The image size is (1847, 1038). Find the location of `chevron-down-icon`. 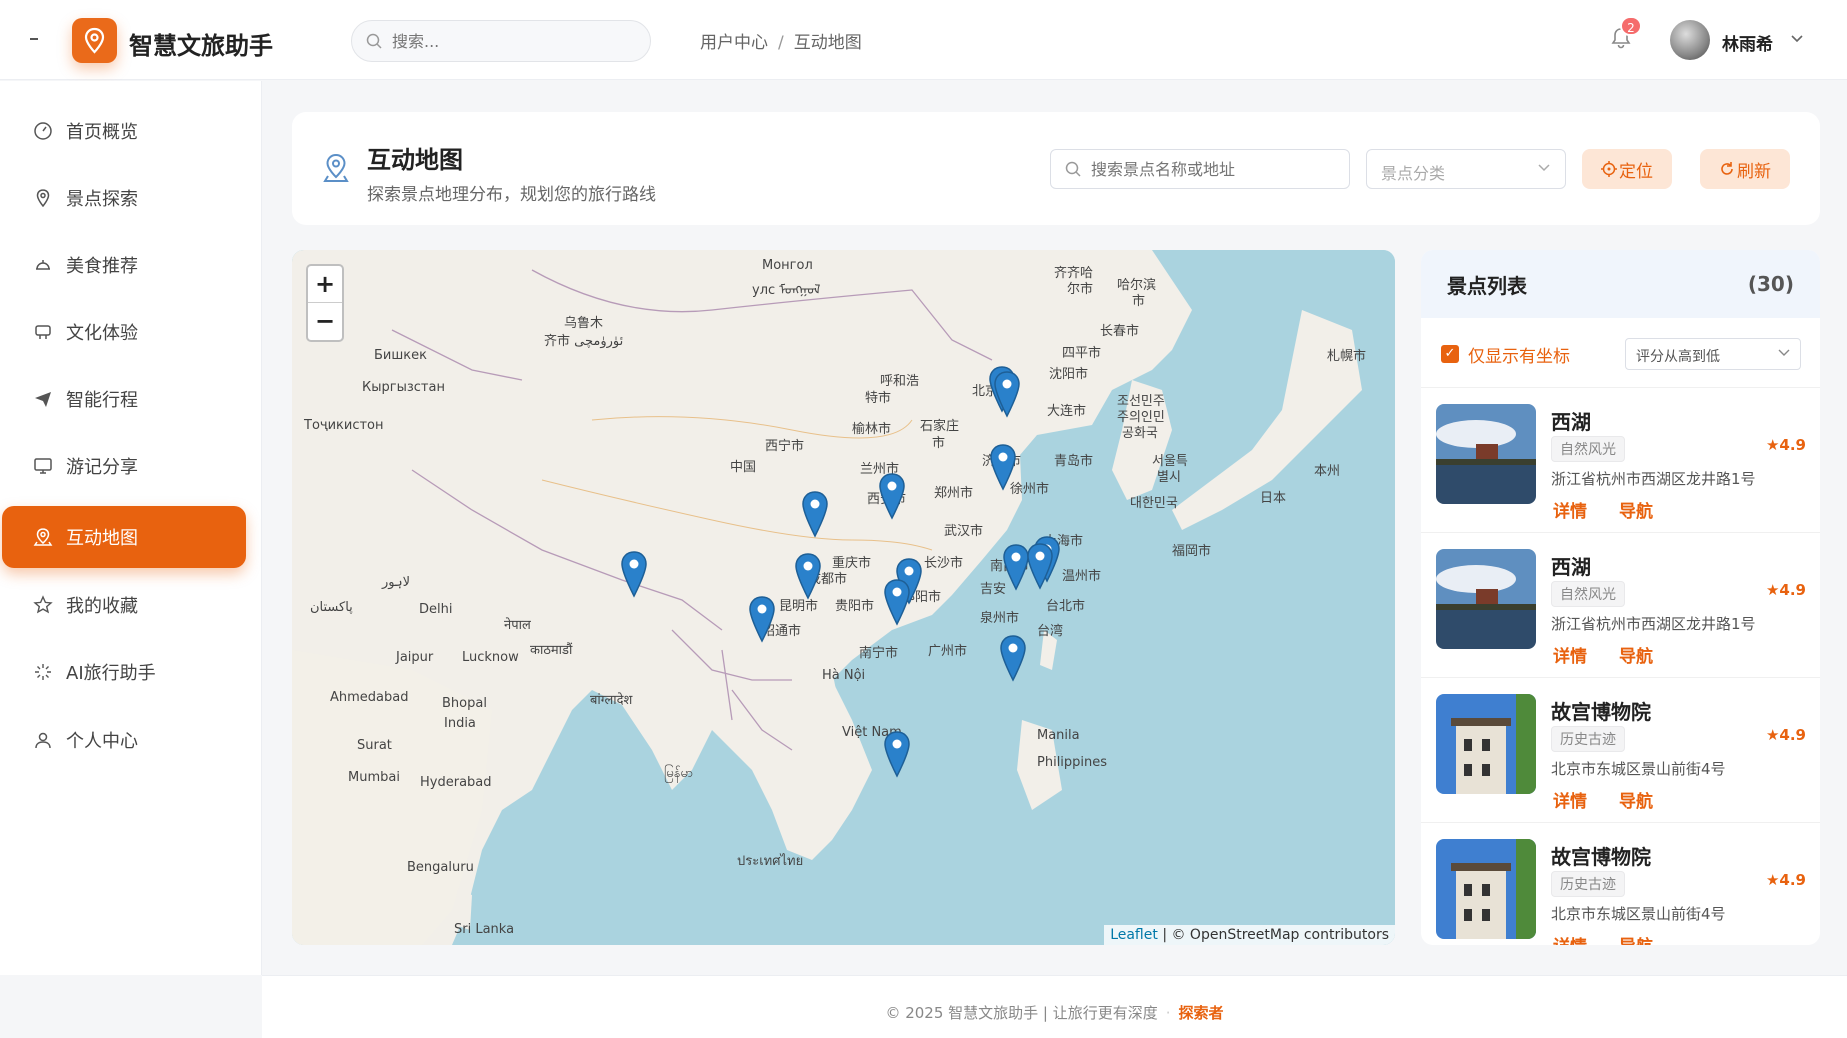

chevron-down-icon is located at coordinates (1797, 39).